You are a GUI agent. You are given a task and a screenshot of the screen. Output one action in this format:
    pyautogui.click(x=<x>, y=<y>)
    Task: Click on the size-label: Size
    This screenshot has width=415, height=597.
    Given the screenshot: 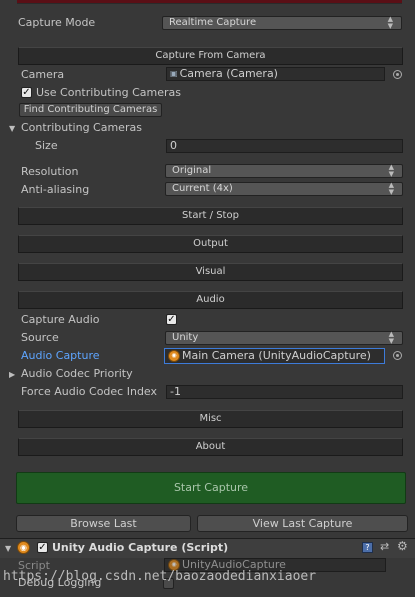 What is the action you would take?
    pyautogui.click(x=46, y=145)
    